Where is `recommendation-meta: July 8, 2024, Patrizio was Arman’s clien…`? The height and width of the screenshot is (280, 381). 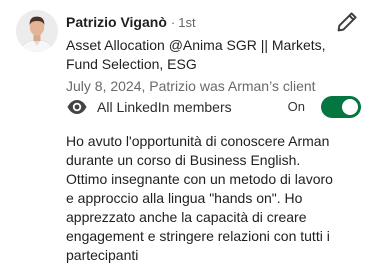
recommendation-meta: July 8, 2024, Patrizio was Arman’s clien… is located at coordinates (191, 86).